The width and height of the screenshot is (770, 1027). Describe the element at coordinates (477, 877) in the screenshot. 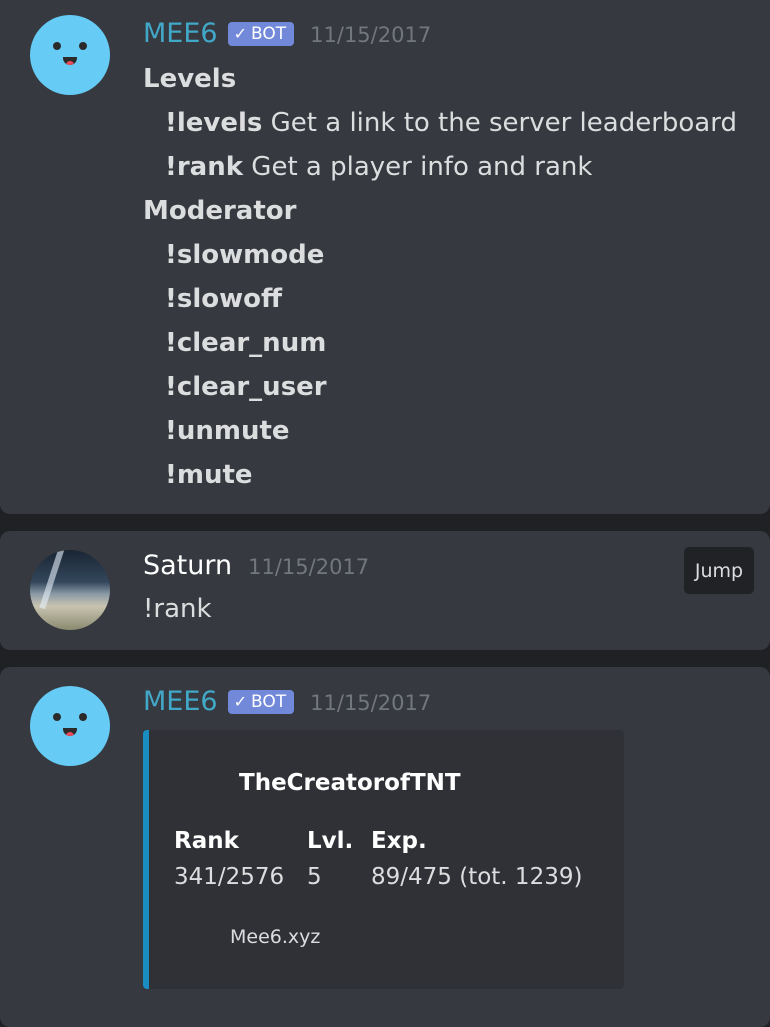

I see `field-value: 89/475 (tot. 1239)` at that location.